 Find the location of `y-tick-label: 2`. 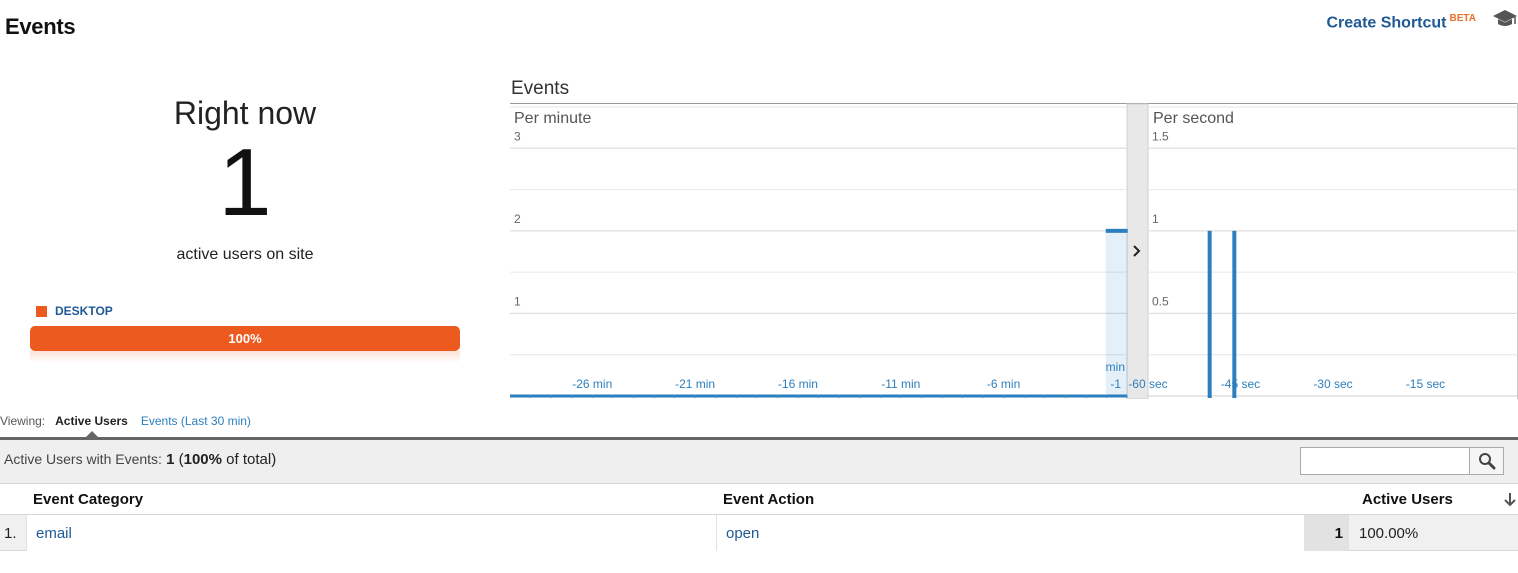

y-tick-label: 2 is located at coordinates (517, 219).